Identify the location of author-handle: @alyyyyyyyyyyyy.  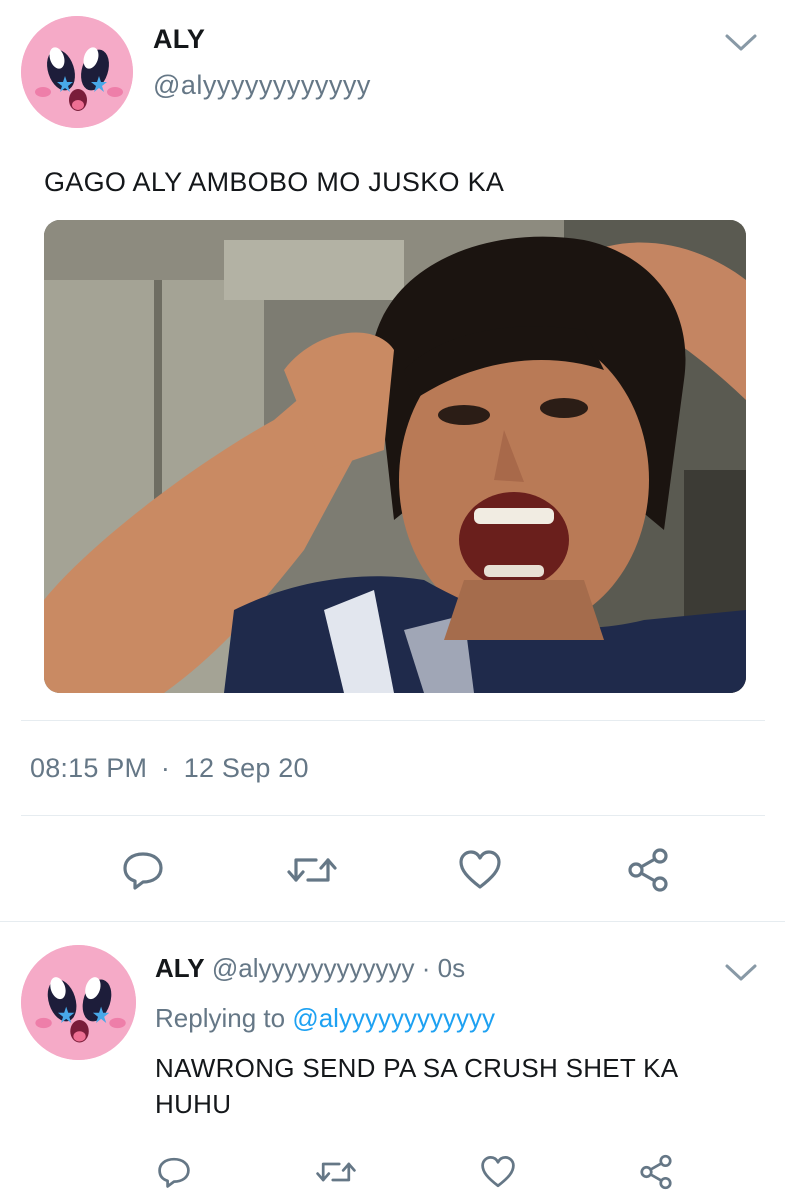
(262, 85).